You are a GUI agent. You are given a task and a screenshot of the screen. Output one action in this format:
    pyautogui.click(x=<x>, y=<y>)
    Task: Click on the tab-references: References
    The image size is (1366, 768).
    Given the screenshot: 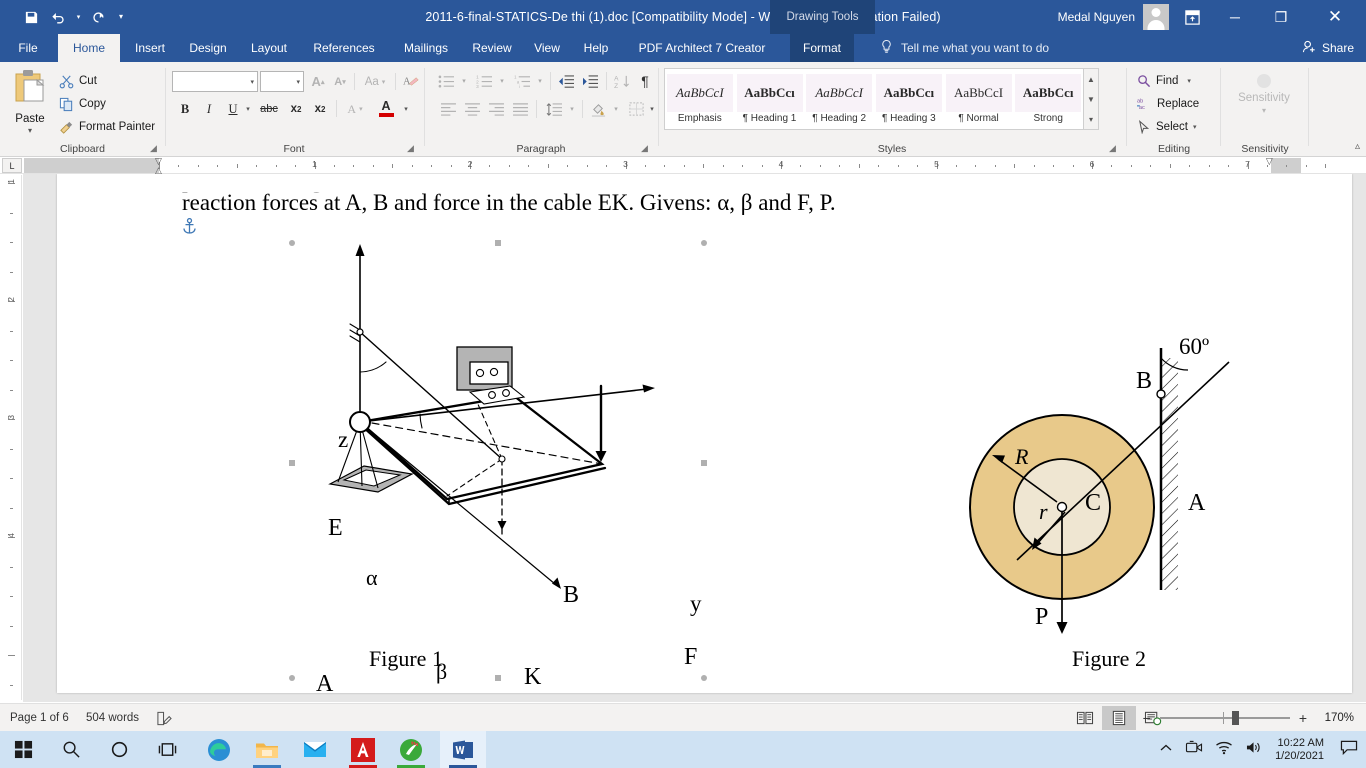 What is the action you would take?
    pyautogui.click(x=344, y=48)
    